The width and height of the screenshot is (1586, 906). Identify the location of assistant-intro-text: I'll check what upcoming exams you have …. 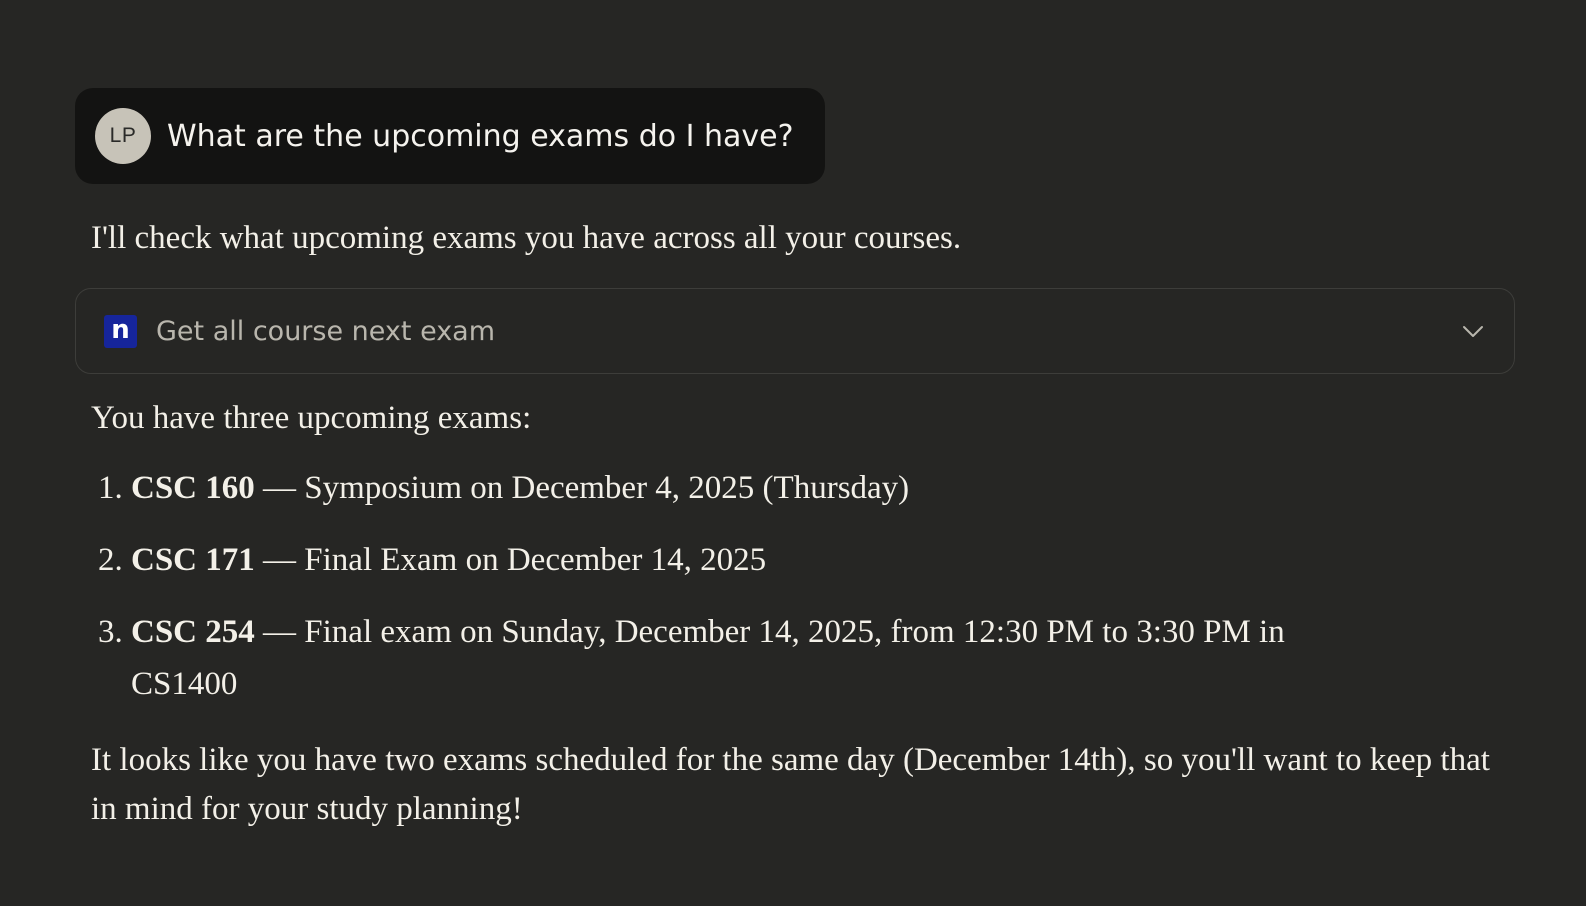
(526, 238).